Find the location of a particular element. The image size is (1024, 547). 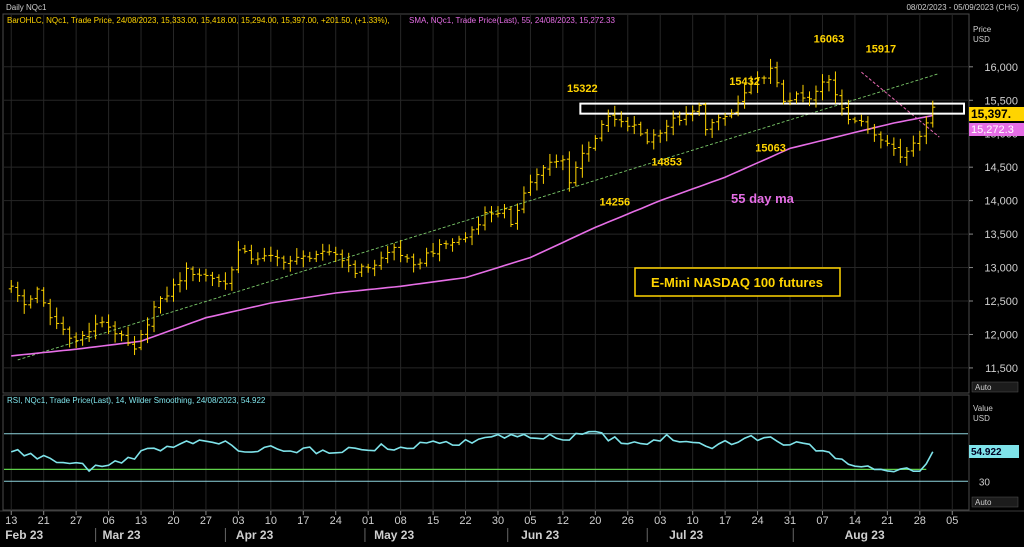

last-price-tag: 15,397. is located at coordinates (996, 114).